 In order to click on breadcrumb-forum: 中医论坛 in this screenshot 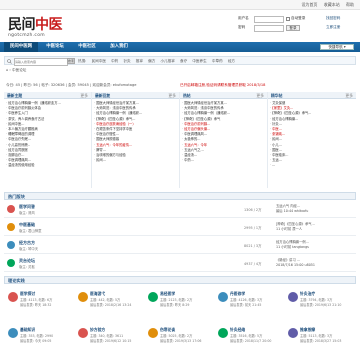, I will do `click(19, 70)`.